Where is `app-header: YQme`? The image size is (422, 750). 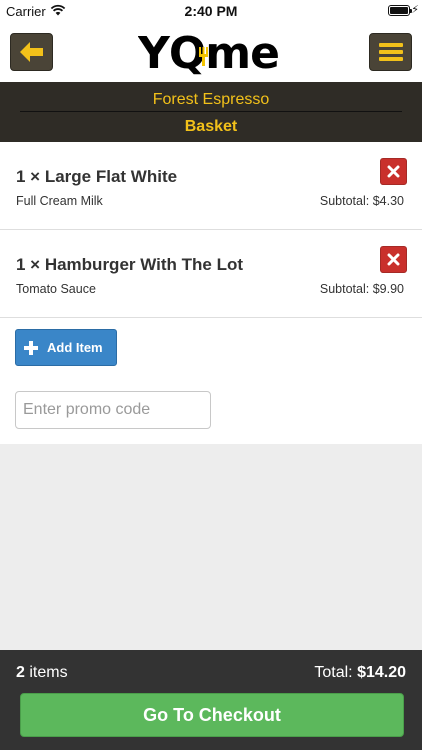
app-header: YQme is located at coordinates (211, 52).